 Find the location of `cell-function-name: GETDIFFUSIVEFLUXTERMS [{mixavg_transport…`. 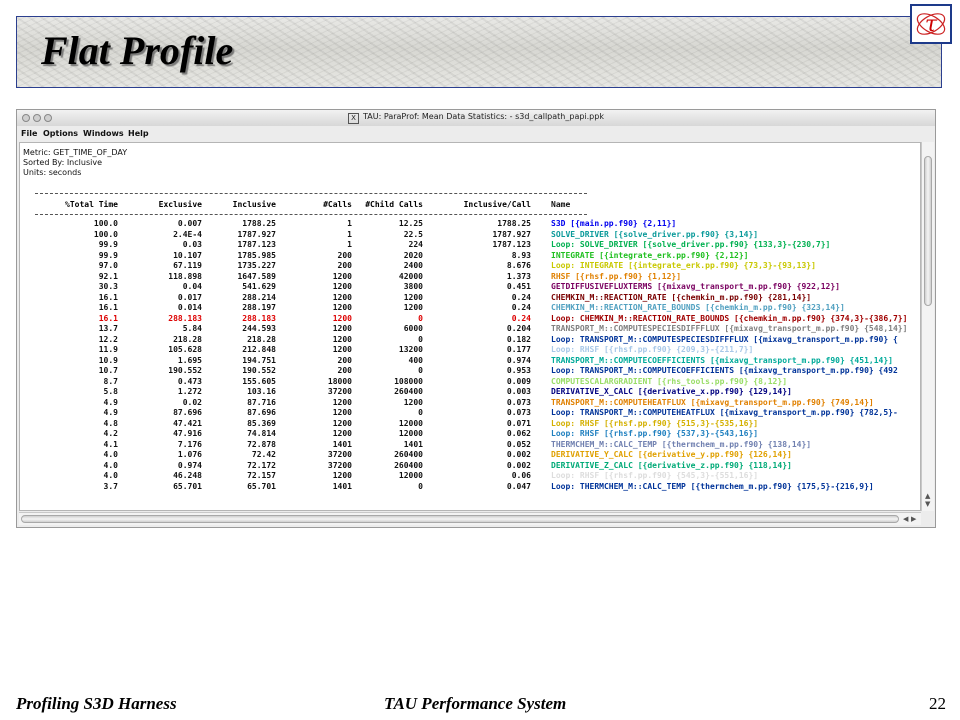

cell-function-name: GETDIFFUSIVEFLUXTERMS [{mixavg_transport… is located at coordinates (695, 287).